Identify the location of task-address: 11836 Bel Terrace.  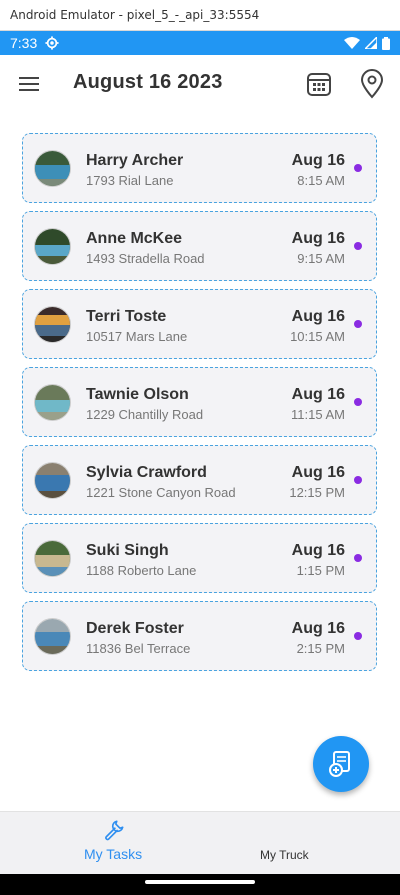
(138, 648).